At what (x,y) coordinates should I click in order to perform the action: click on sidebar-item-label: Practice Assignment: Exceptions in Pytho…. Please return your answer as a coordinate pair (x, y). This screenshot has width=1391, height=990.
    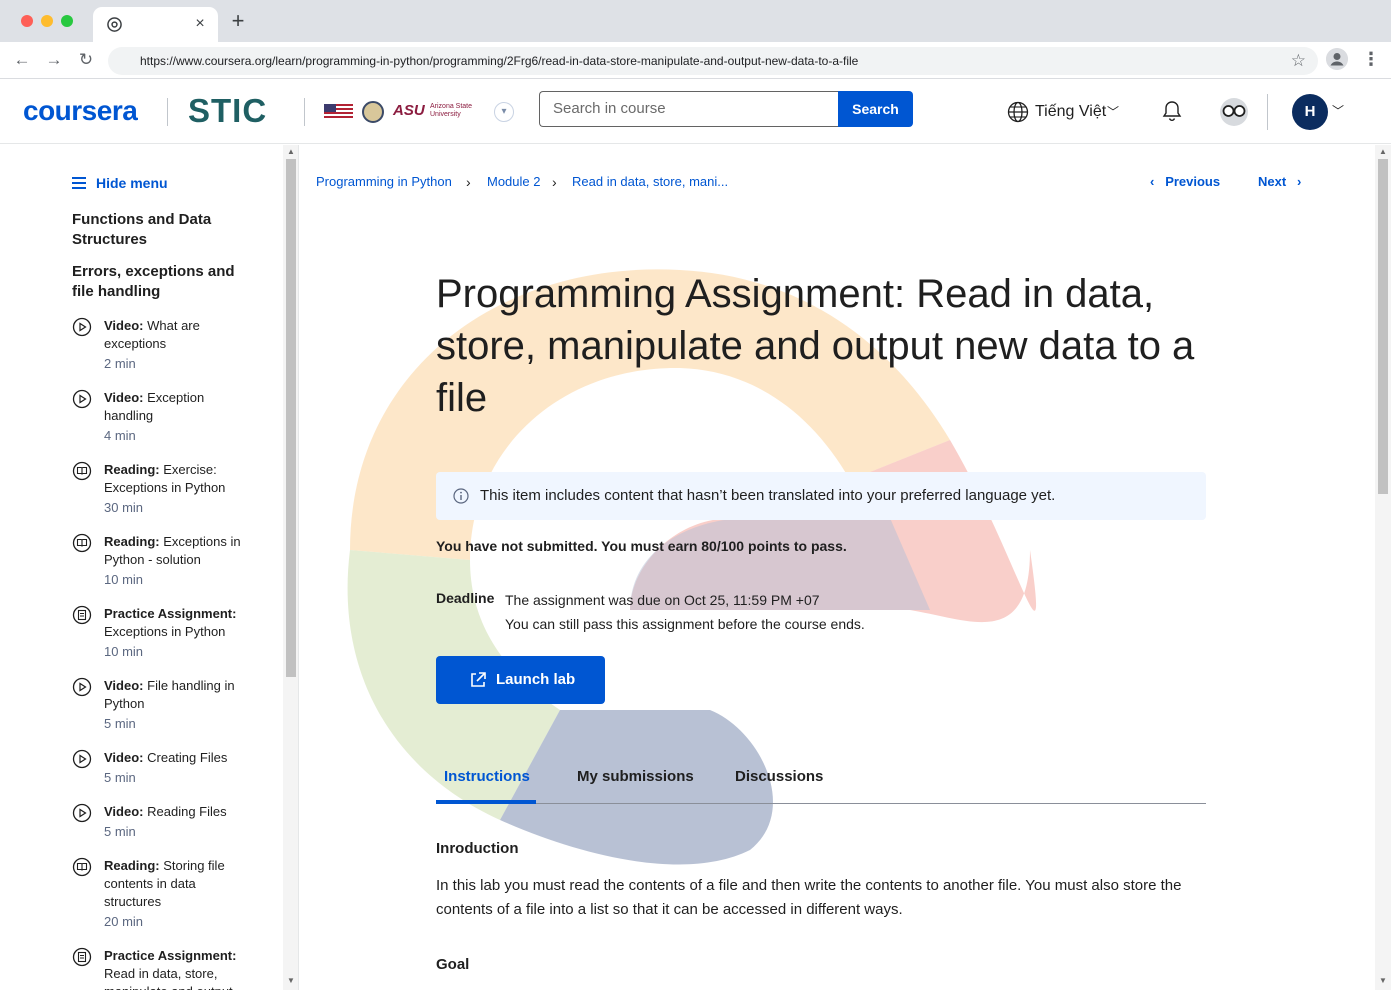
    Looking at the image, I should click on (179, 633).